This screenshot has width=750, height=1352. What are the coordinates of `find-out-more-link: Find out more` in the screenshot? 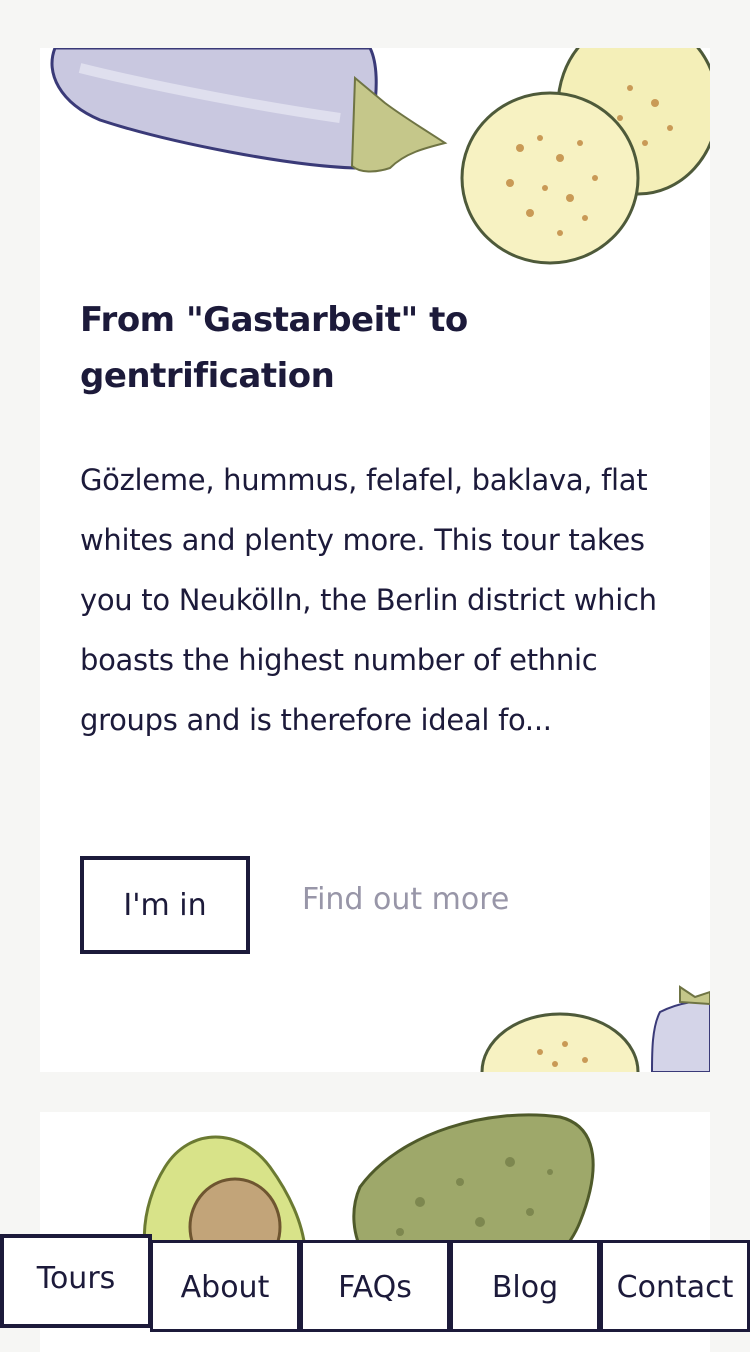 It's located at (405, 899).